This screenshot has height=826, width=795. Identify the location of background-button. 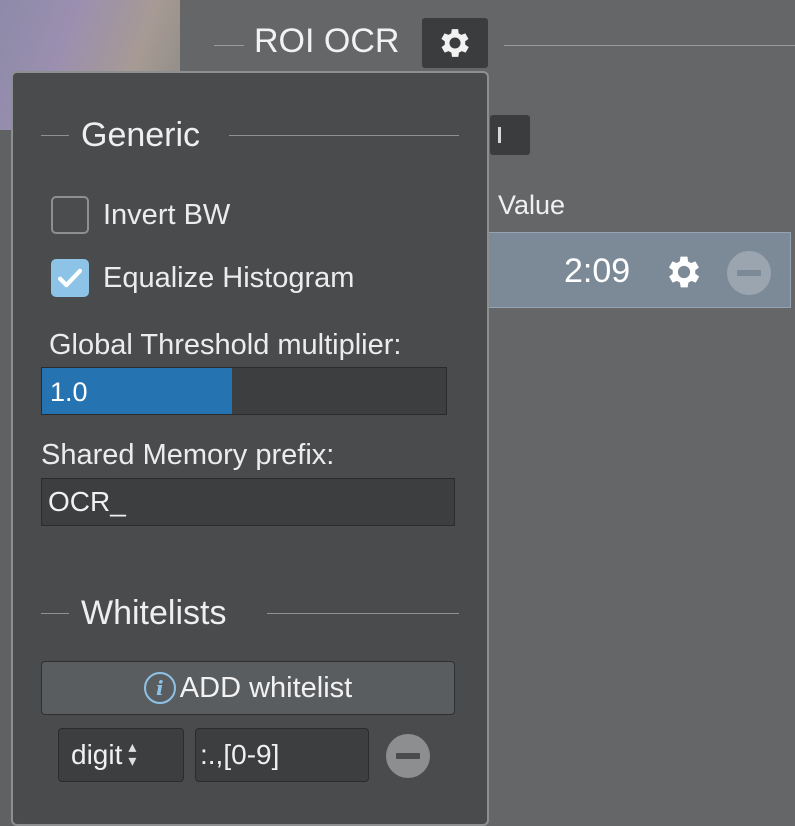
(510, 135).